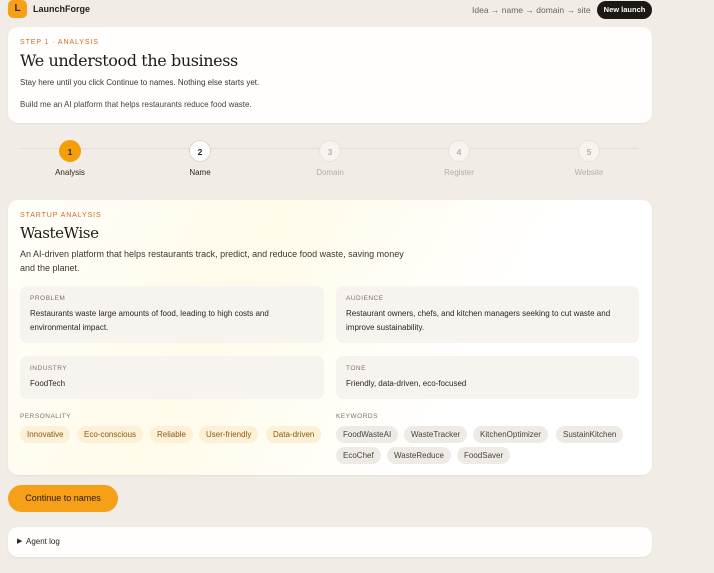  I want to click on step-label: Website, so click(589, 172).